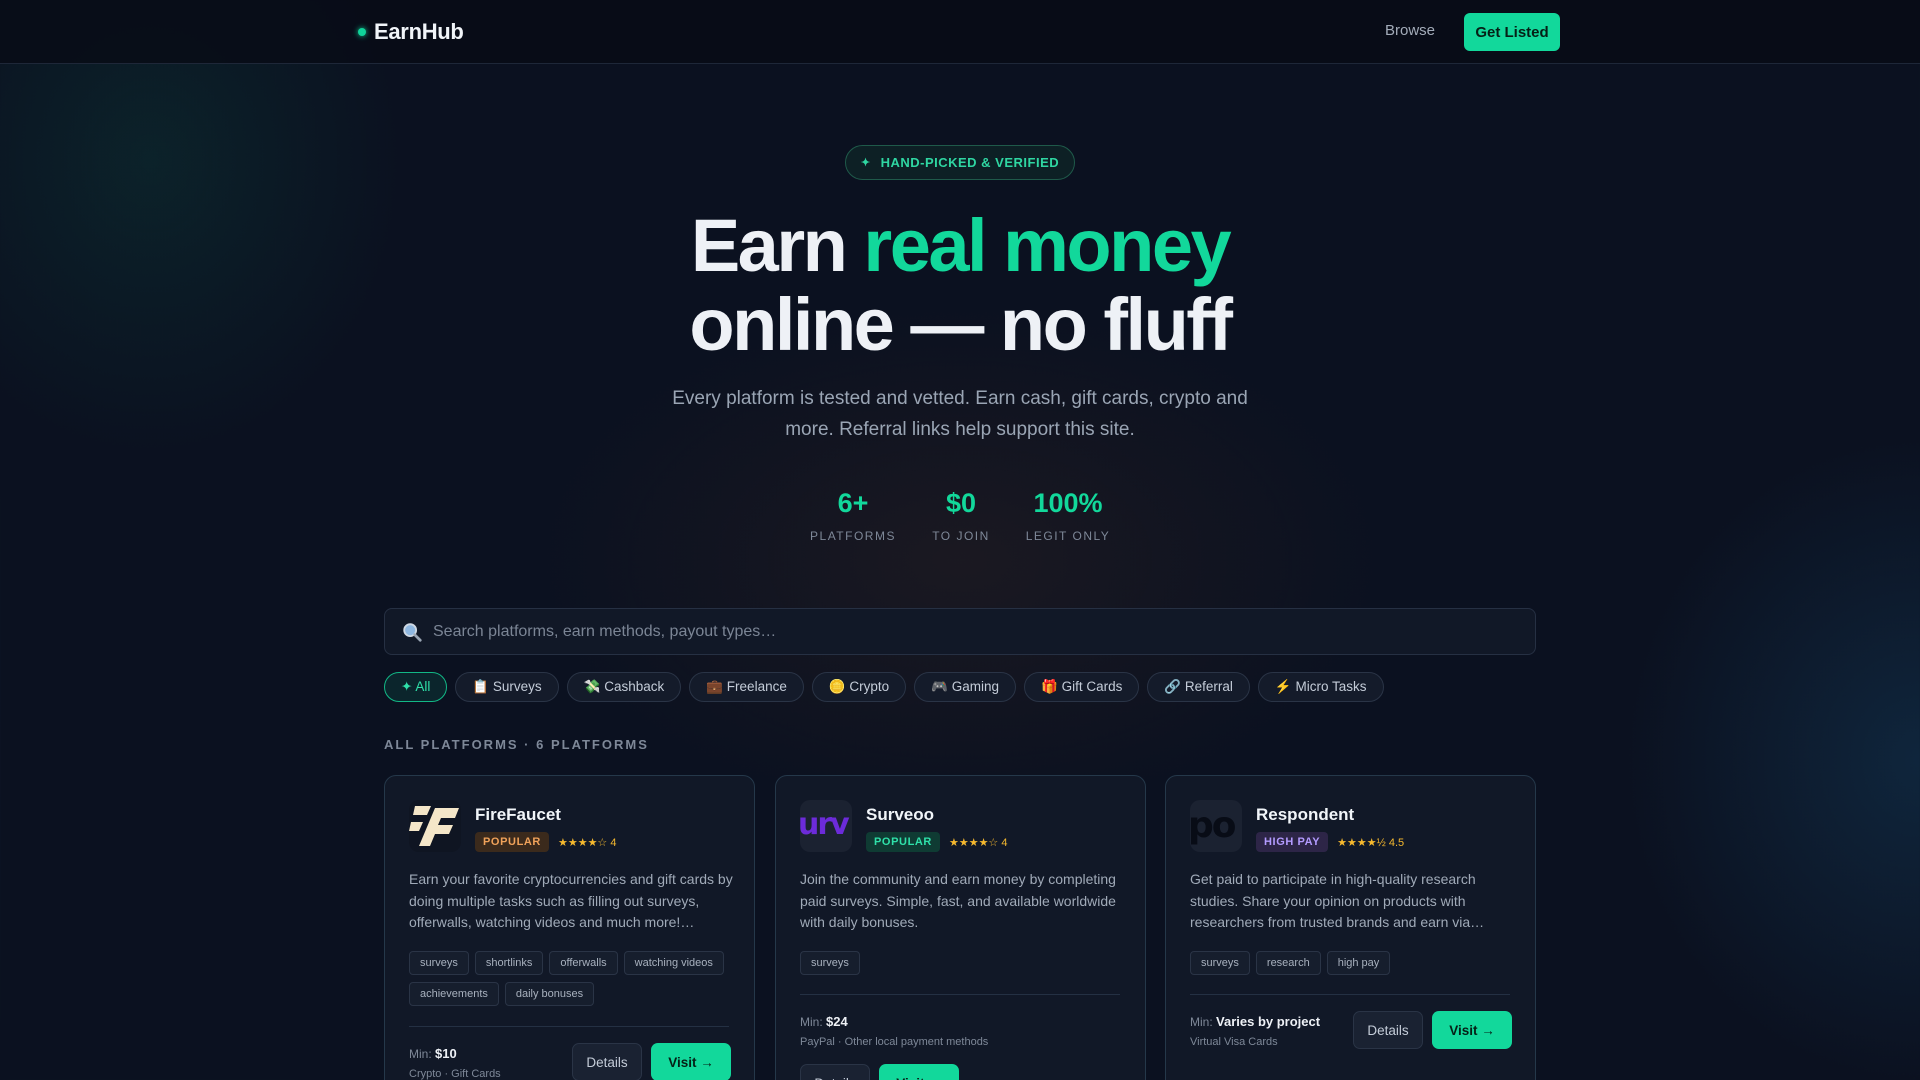 This screenshot has height=1080, width=1920. I want to click on stat-value: 100%, so click(1068, 503).